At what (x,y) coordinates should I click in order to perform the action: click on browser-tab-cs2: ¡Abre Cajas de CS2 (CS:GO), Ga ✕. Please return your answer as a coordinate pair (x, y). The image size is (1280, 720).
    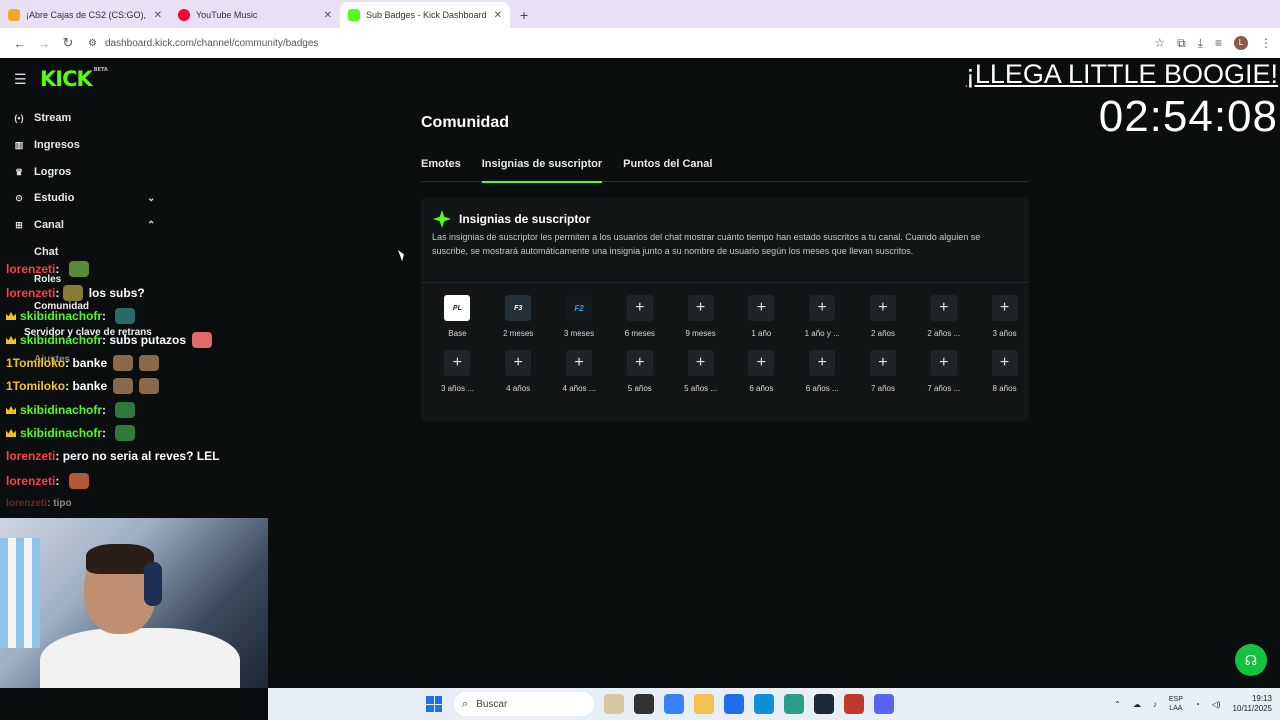
    Looking at the image, I should click on (85, 15).